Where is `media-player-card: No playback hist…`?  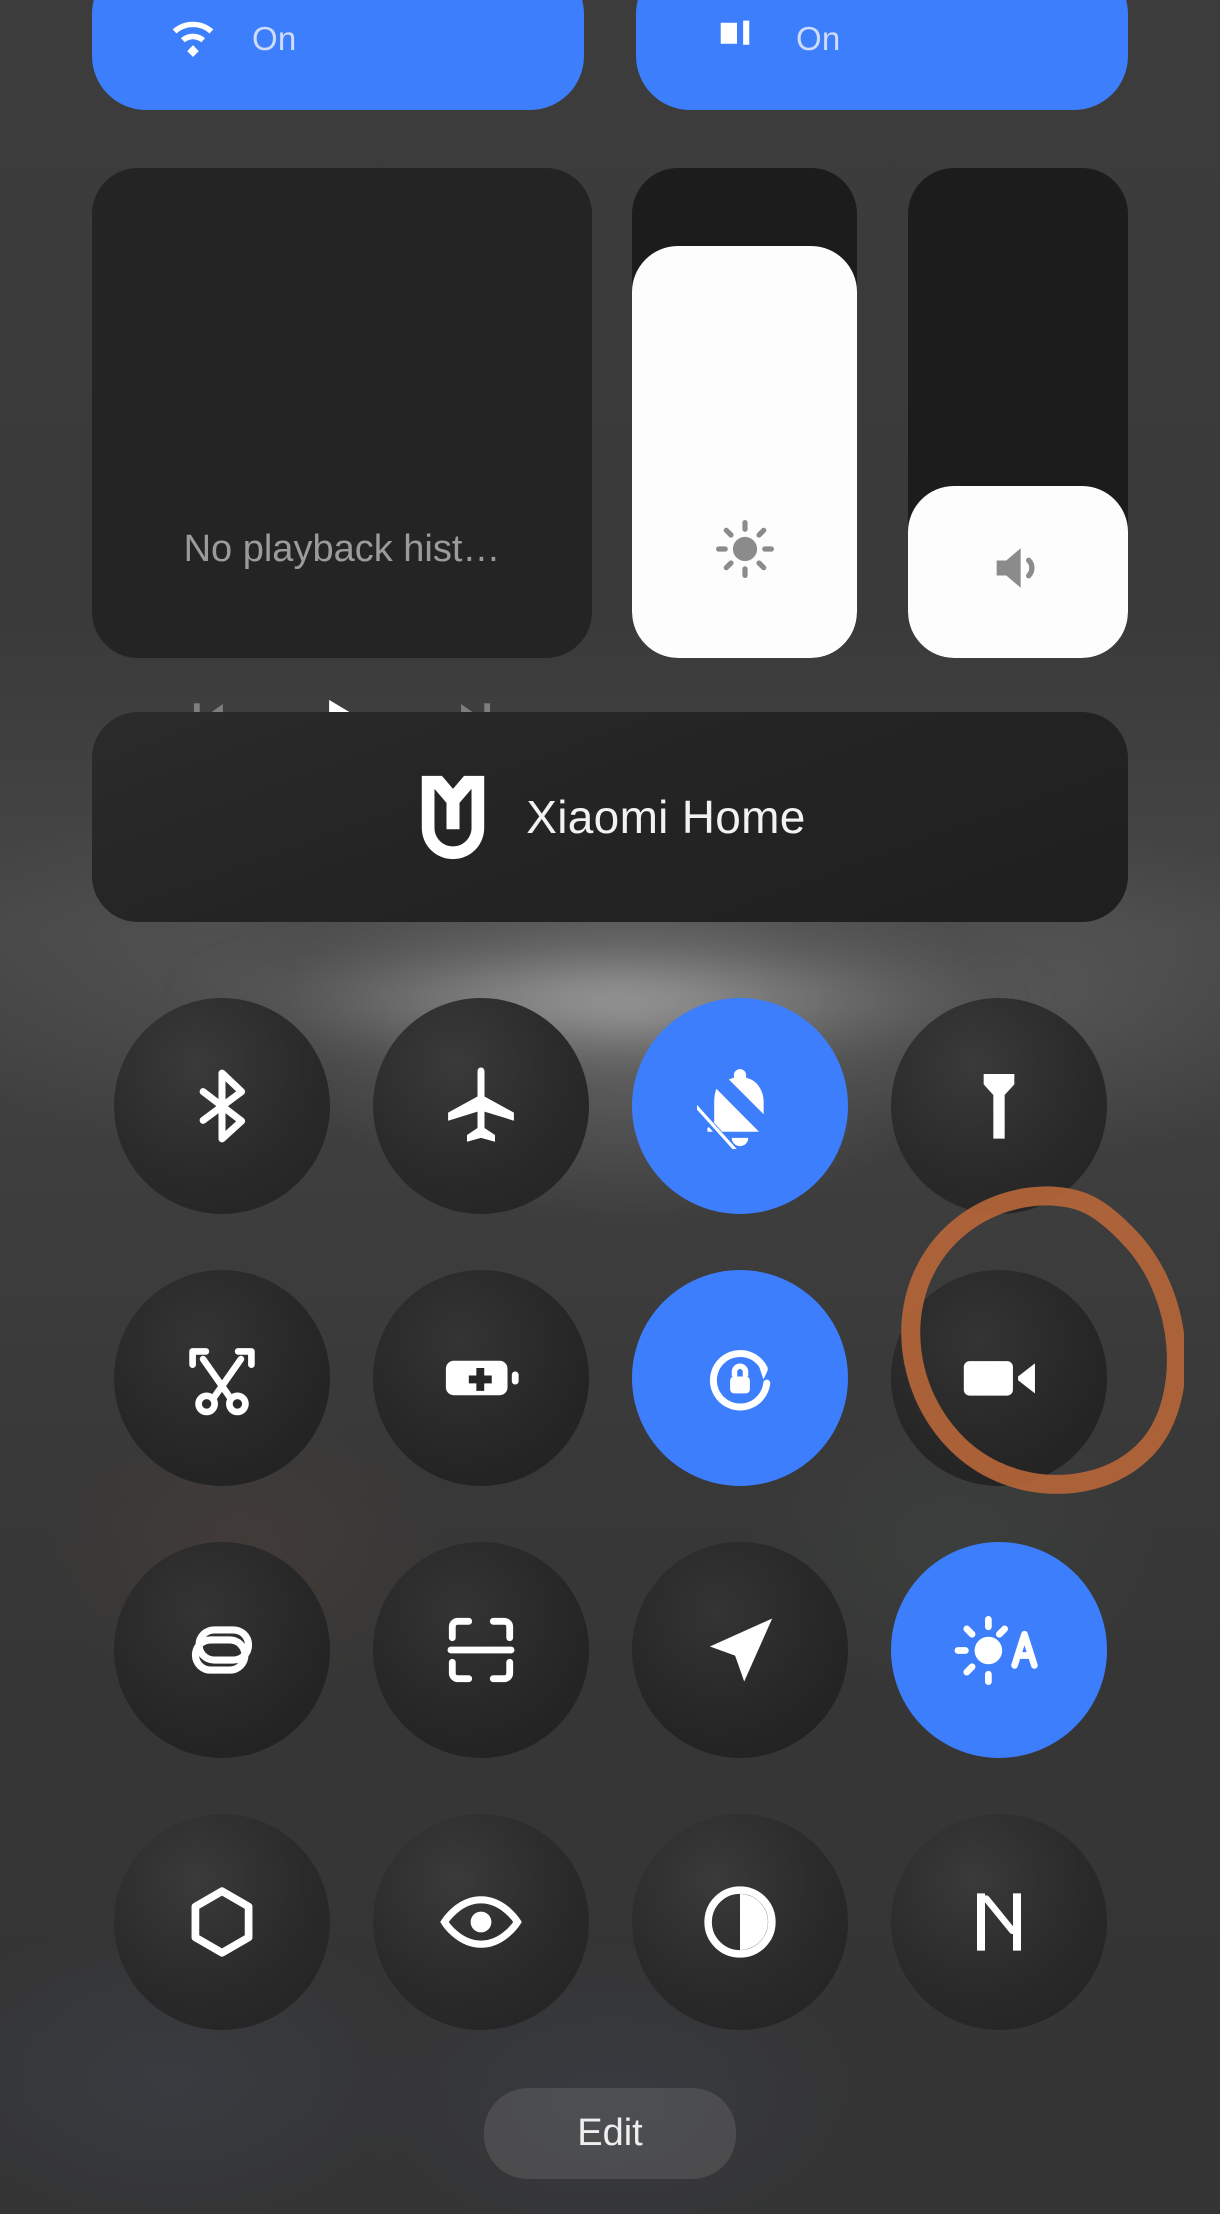 media-player-card: No playback hist… is located at coordinates (342, 453).